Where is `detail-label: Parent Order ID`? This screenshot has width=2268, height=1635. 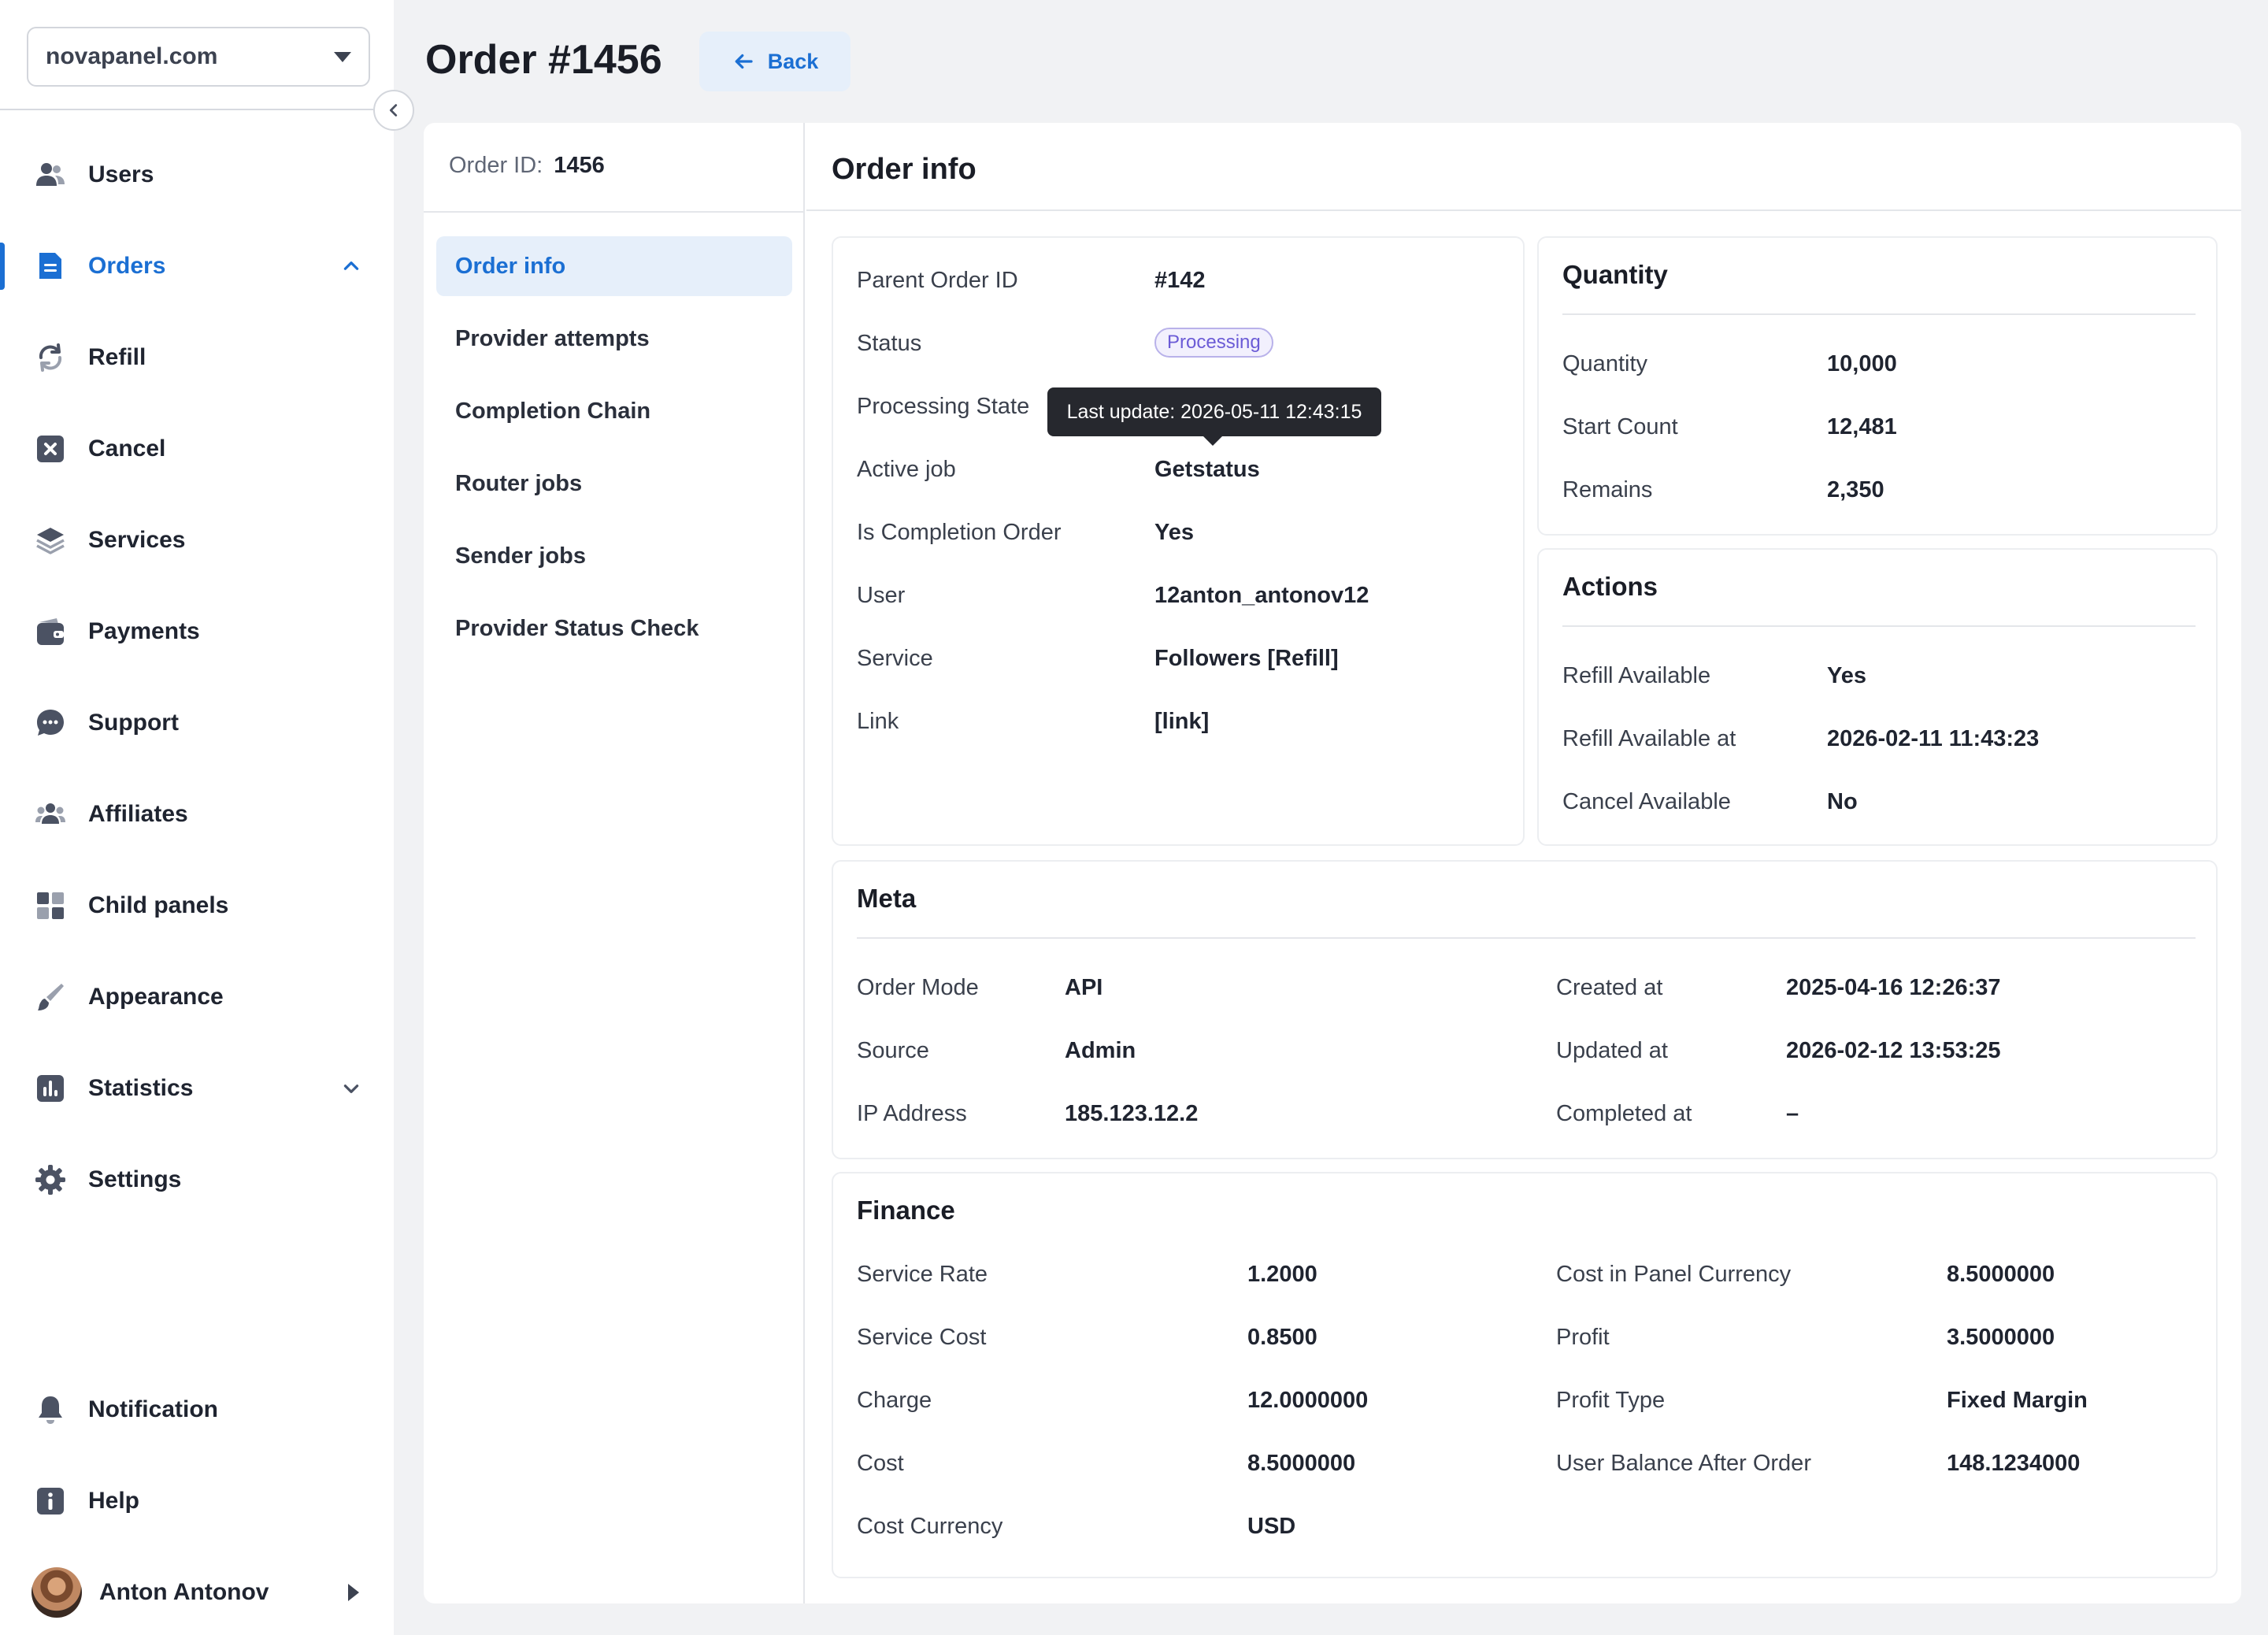 detail-label: Parent Order ID is located at coordinates (937, 281).